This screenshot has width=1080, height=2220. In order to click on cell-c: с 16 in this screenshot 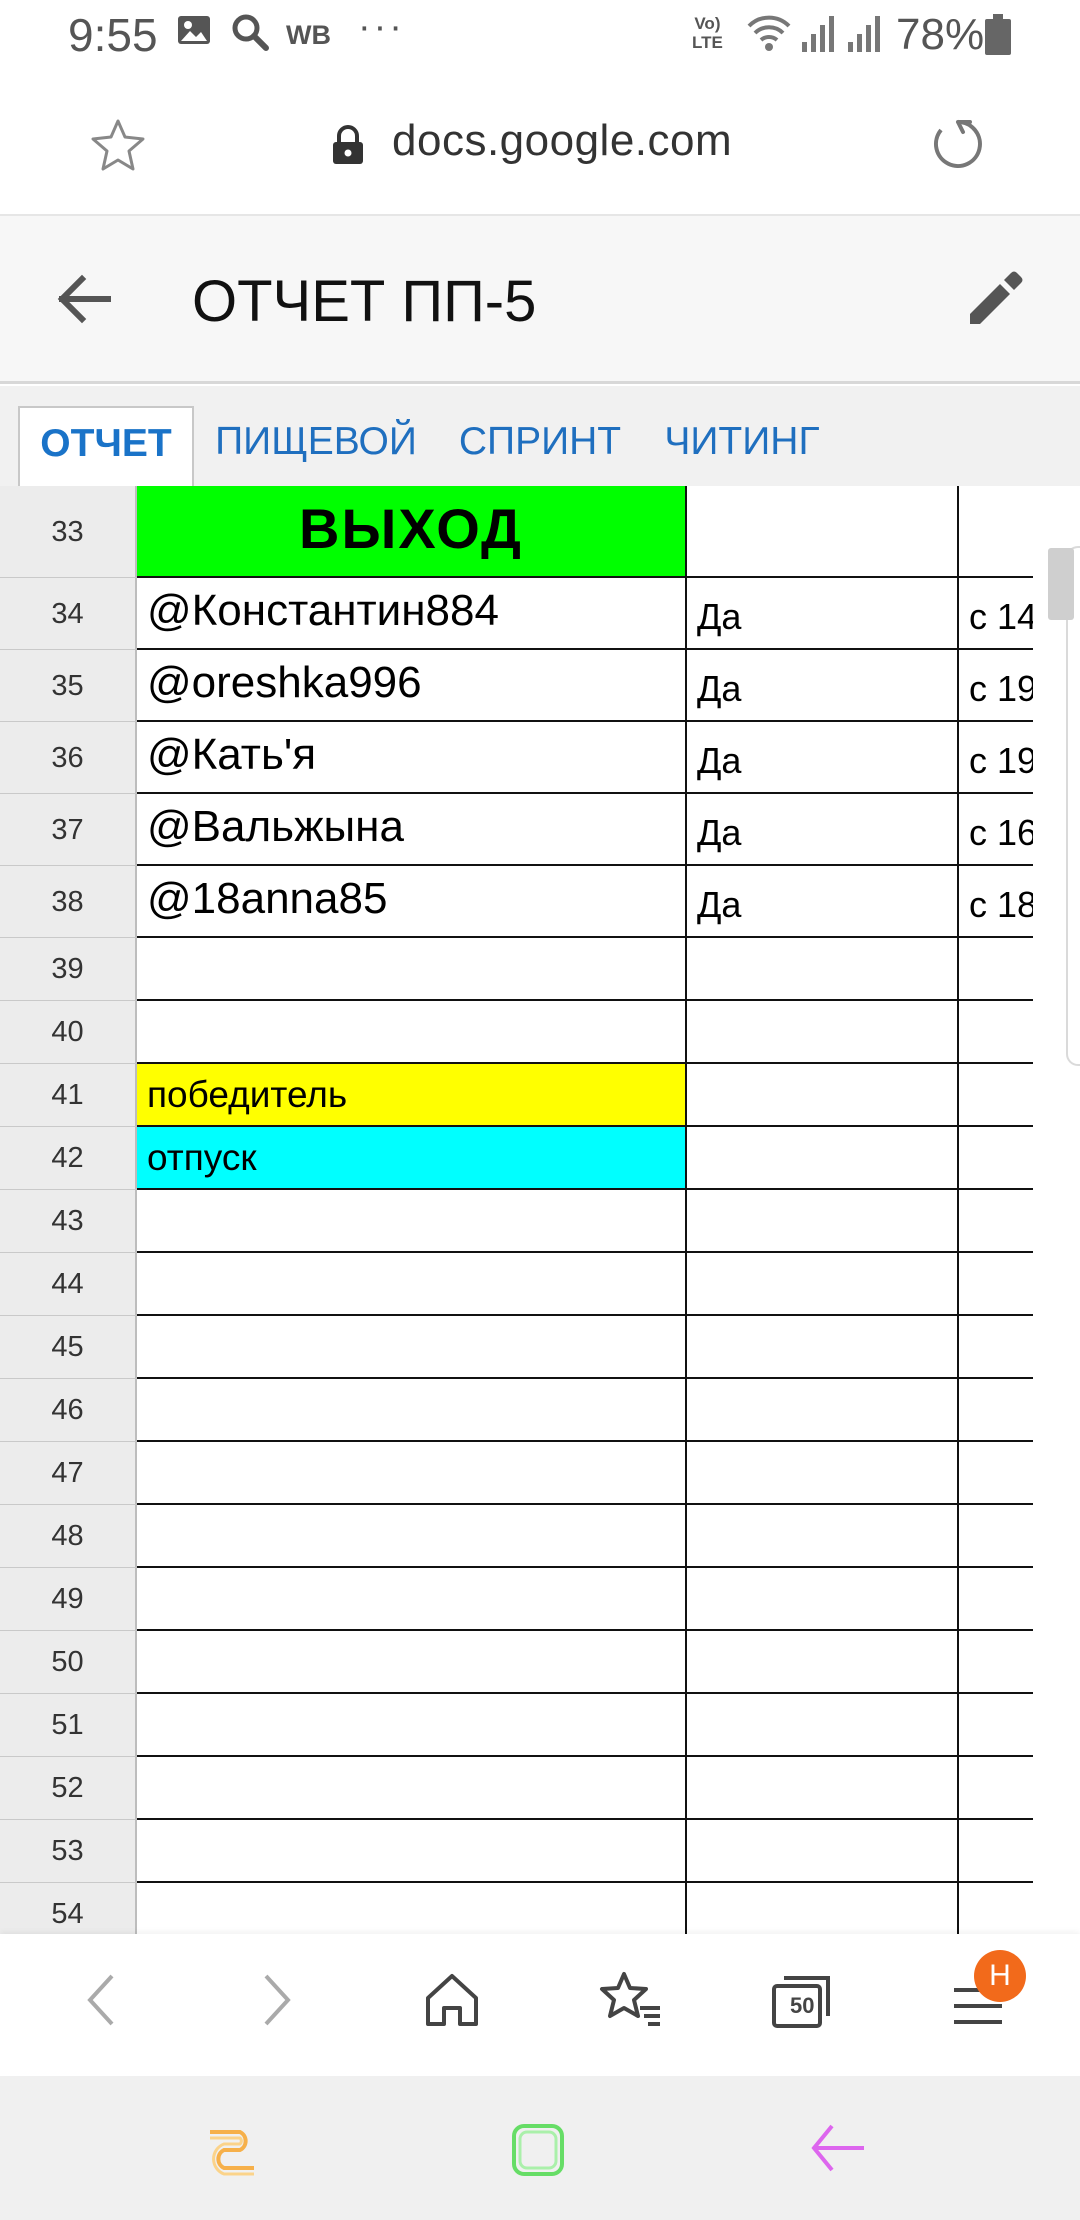, I will do `click(996, 830)`.